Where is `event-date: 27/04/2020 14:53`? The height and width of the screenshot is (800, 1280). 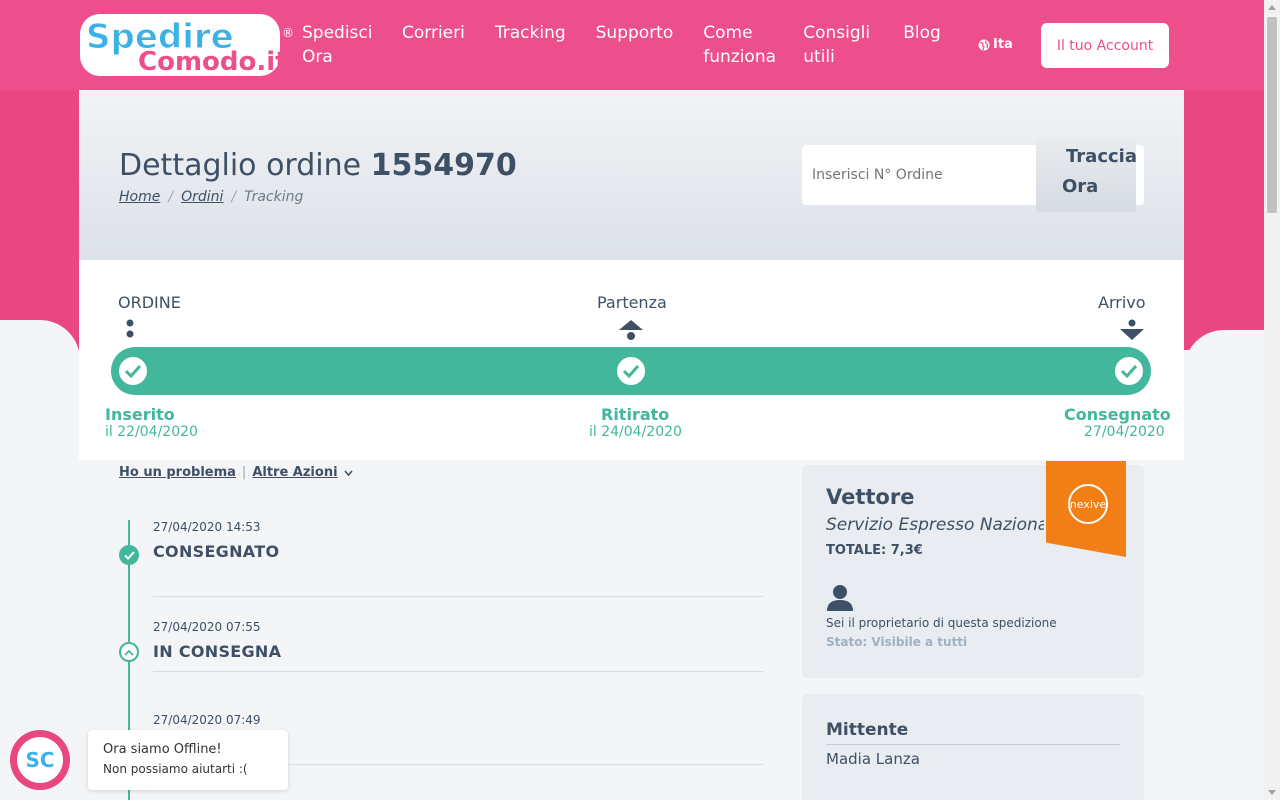 event-date: 27/04/2020 14:53 is located at coordinates (207, 527).